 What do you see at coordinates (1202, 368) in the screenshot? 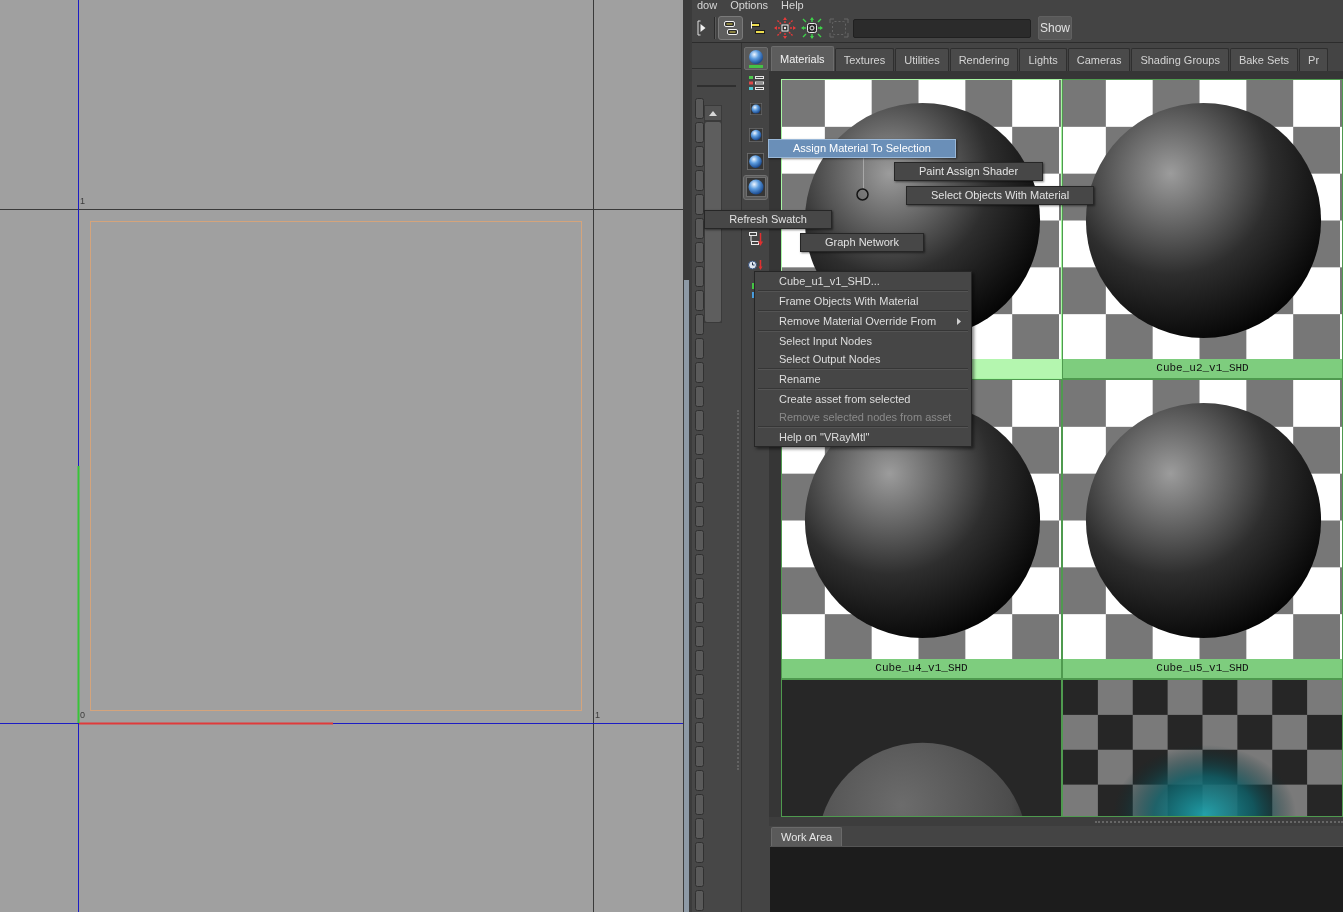
I see `swatch-name-bar: Cube_u2_v1_SHD` at bounding box center [1202, 368].